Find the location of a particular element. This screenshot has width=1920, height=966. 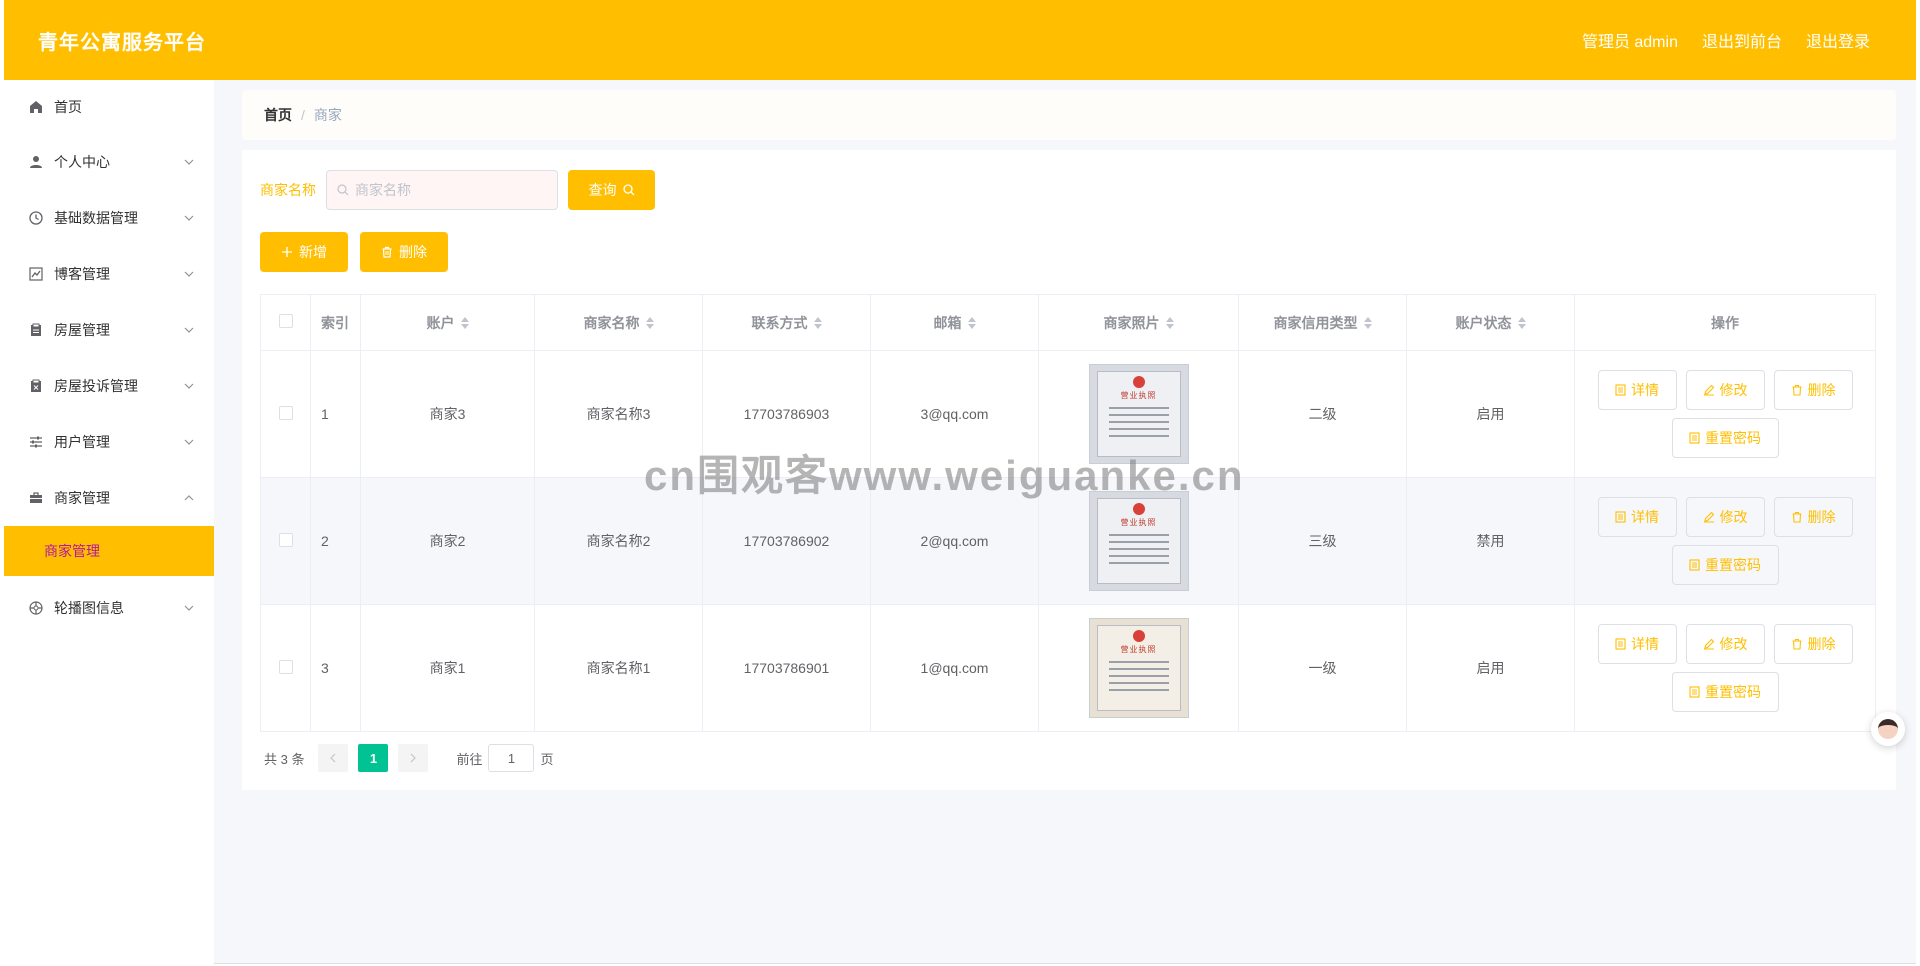

batch-delete-button: 删除 is located at coordinates (404, 252).